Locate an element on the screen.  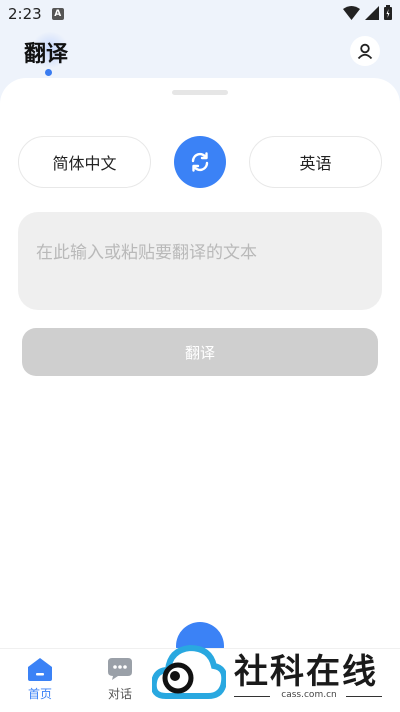
watermark-domain: cass.com.cn is located at coordinates (309, 695).